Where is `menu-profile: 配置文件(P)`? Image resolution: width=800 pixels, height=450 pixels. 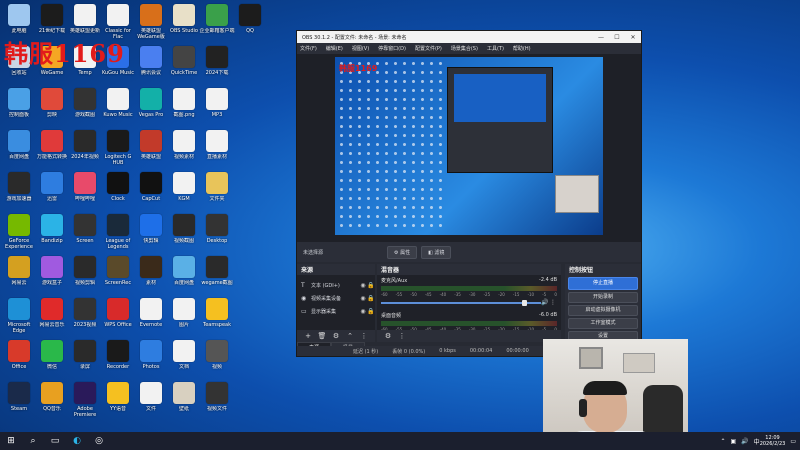
menu-profile: 配置文件(P) is located at coordinates (428, 48).